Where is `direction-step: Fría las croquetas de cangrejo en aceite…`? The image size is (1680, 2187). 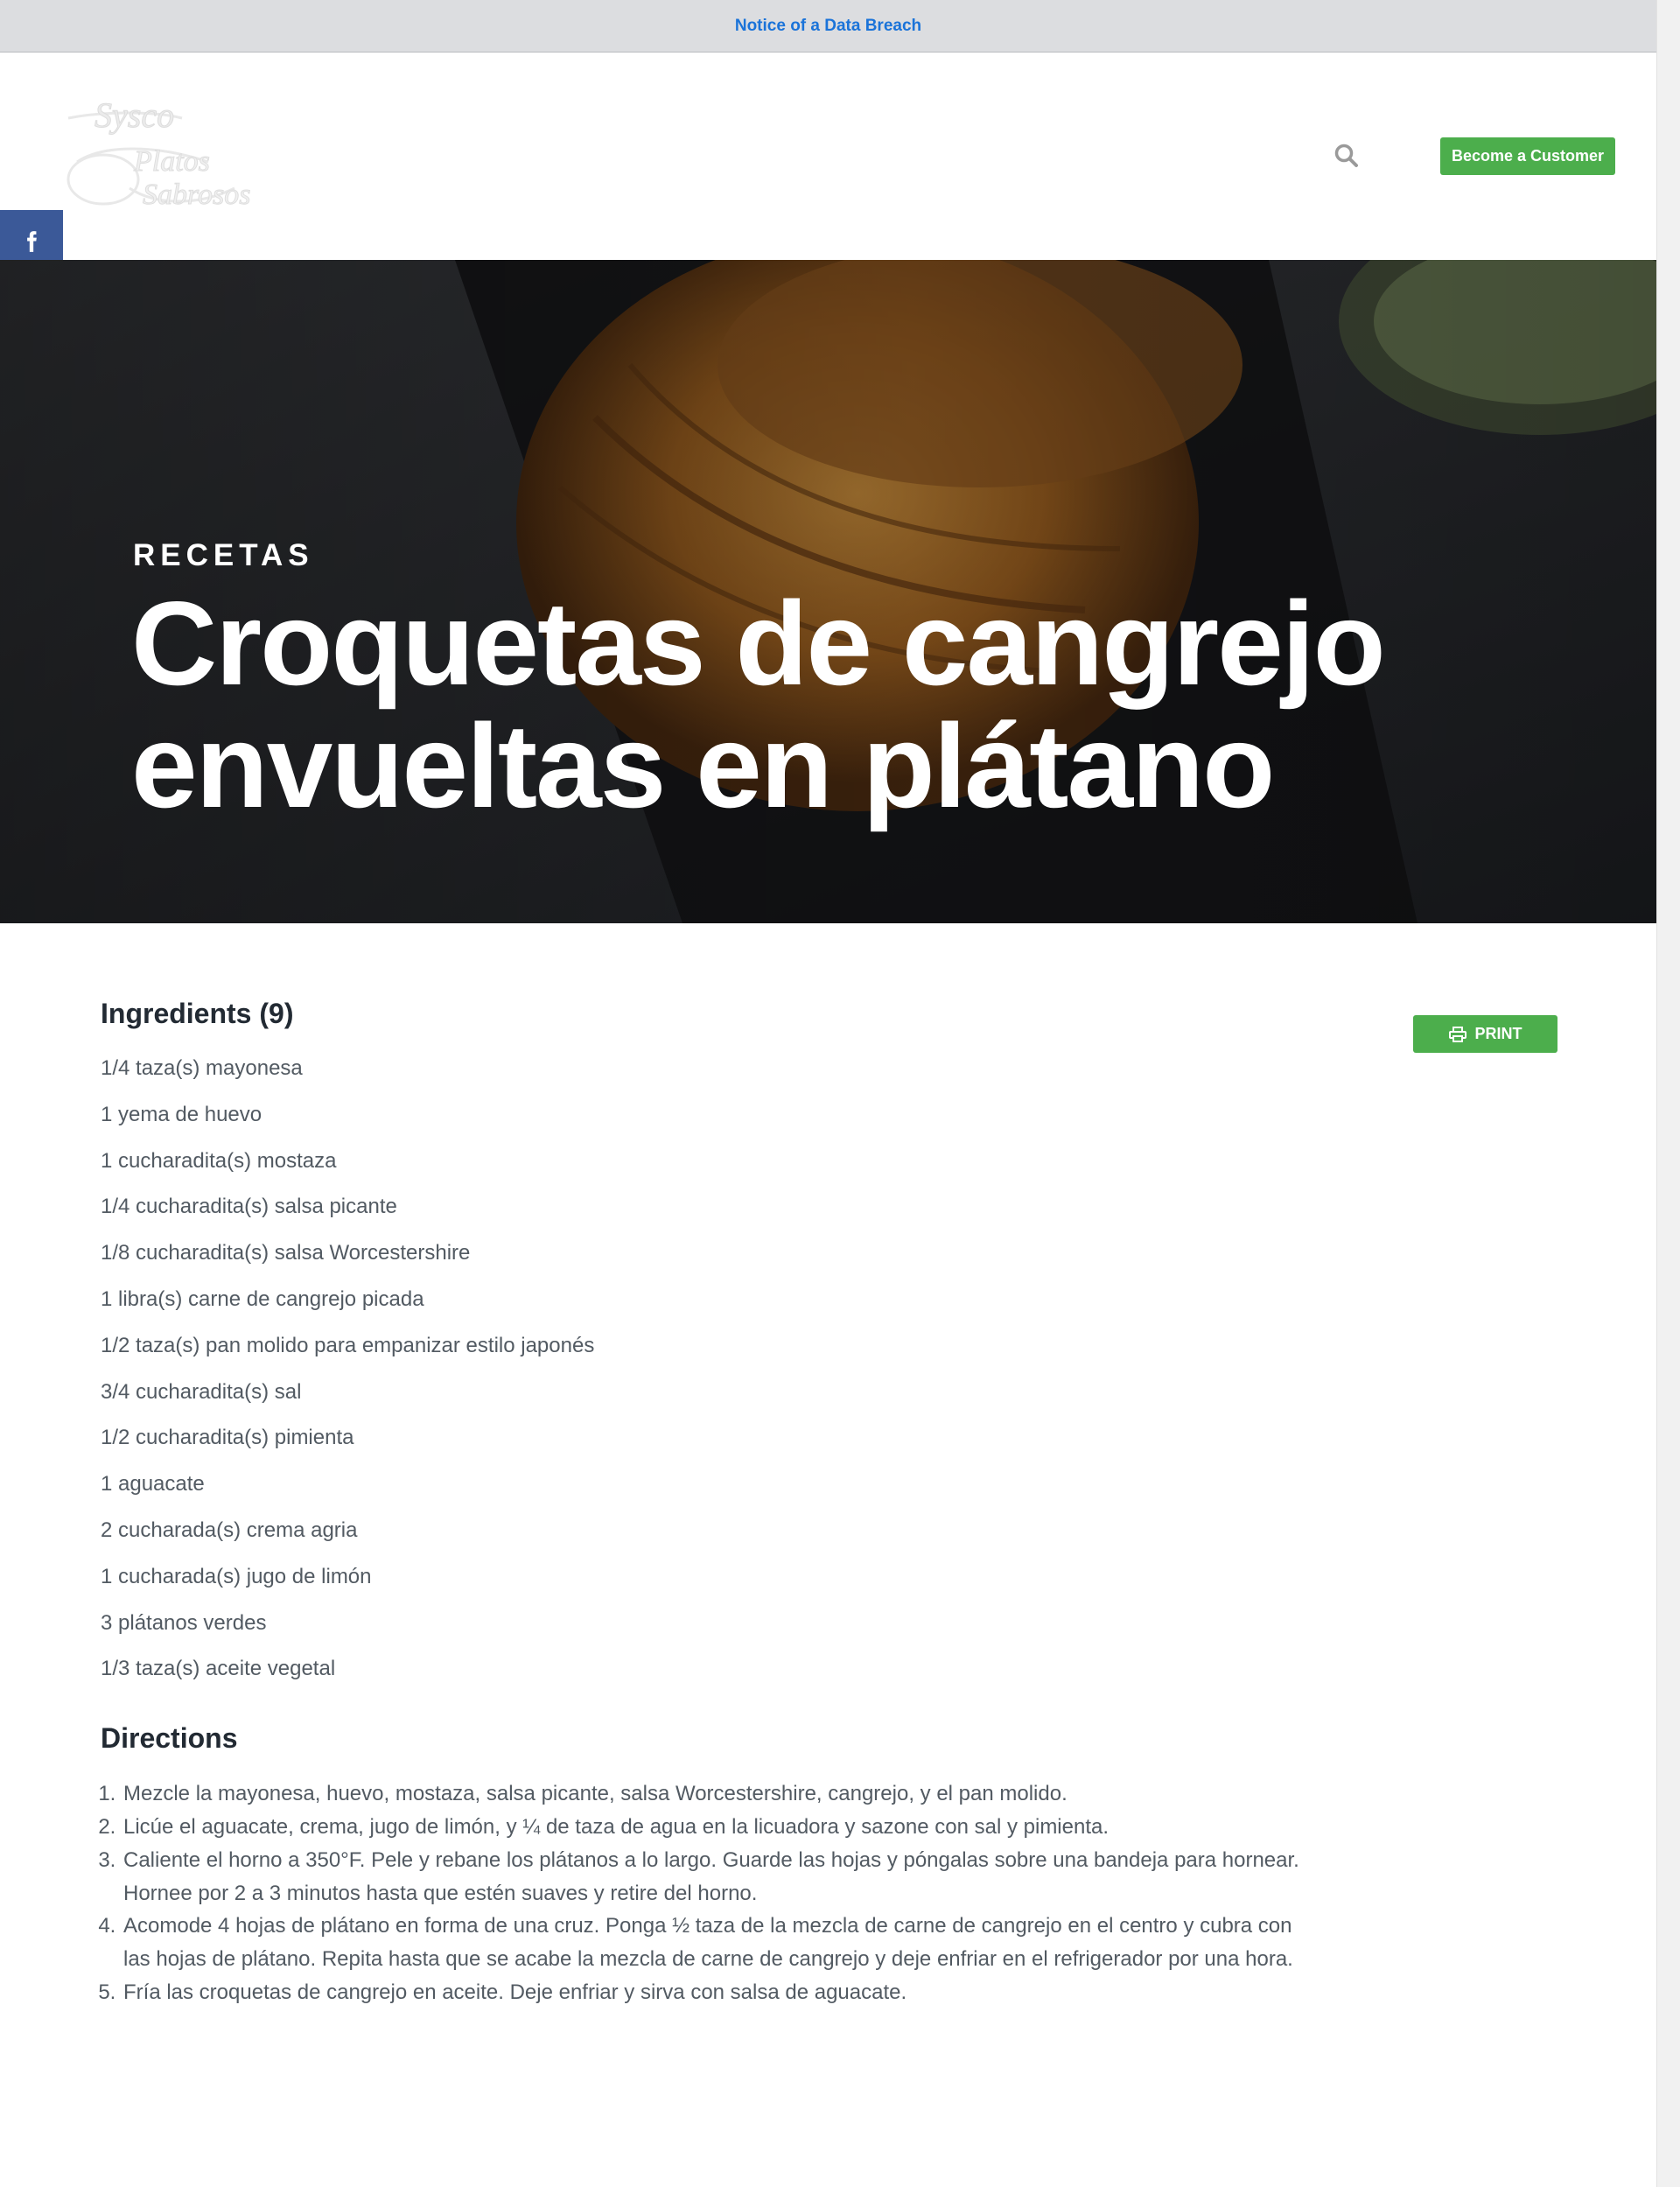
direction-step: Fría las croquetas de cangrejo en aceite… is located at coordinates (715, 1992).